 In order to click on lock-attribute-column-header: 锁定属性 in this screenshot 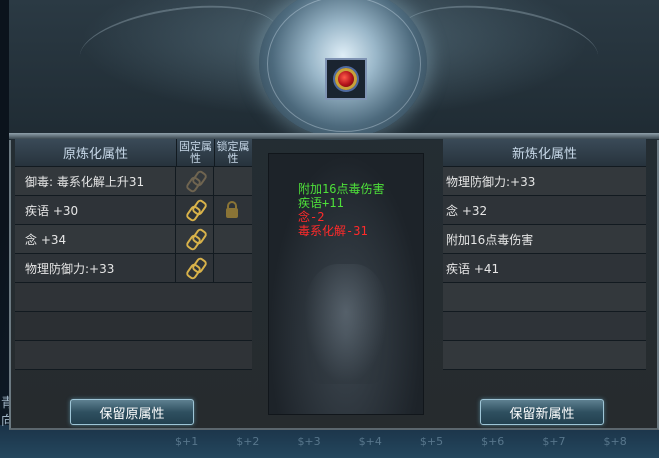, I will do `click(233, 152)`.